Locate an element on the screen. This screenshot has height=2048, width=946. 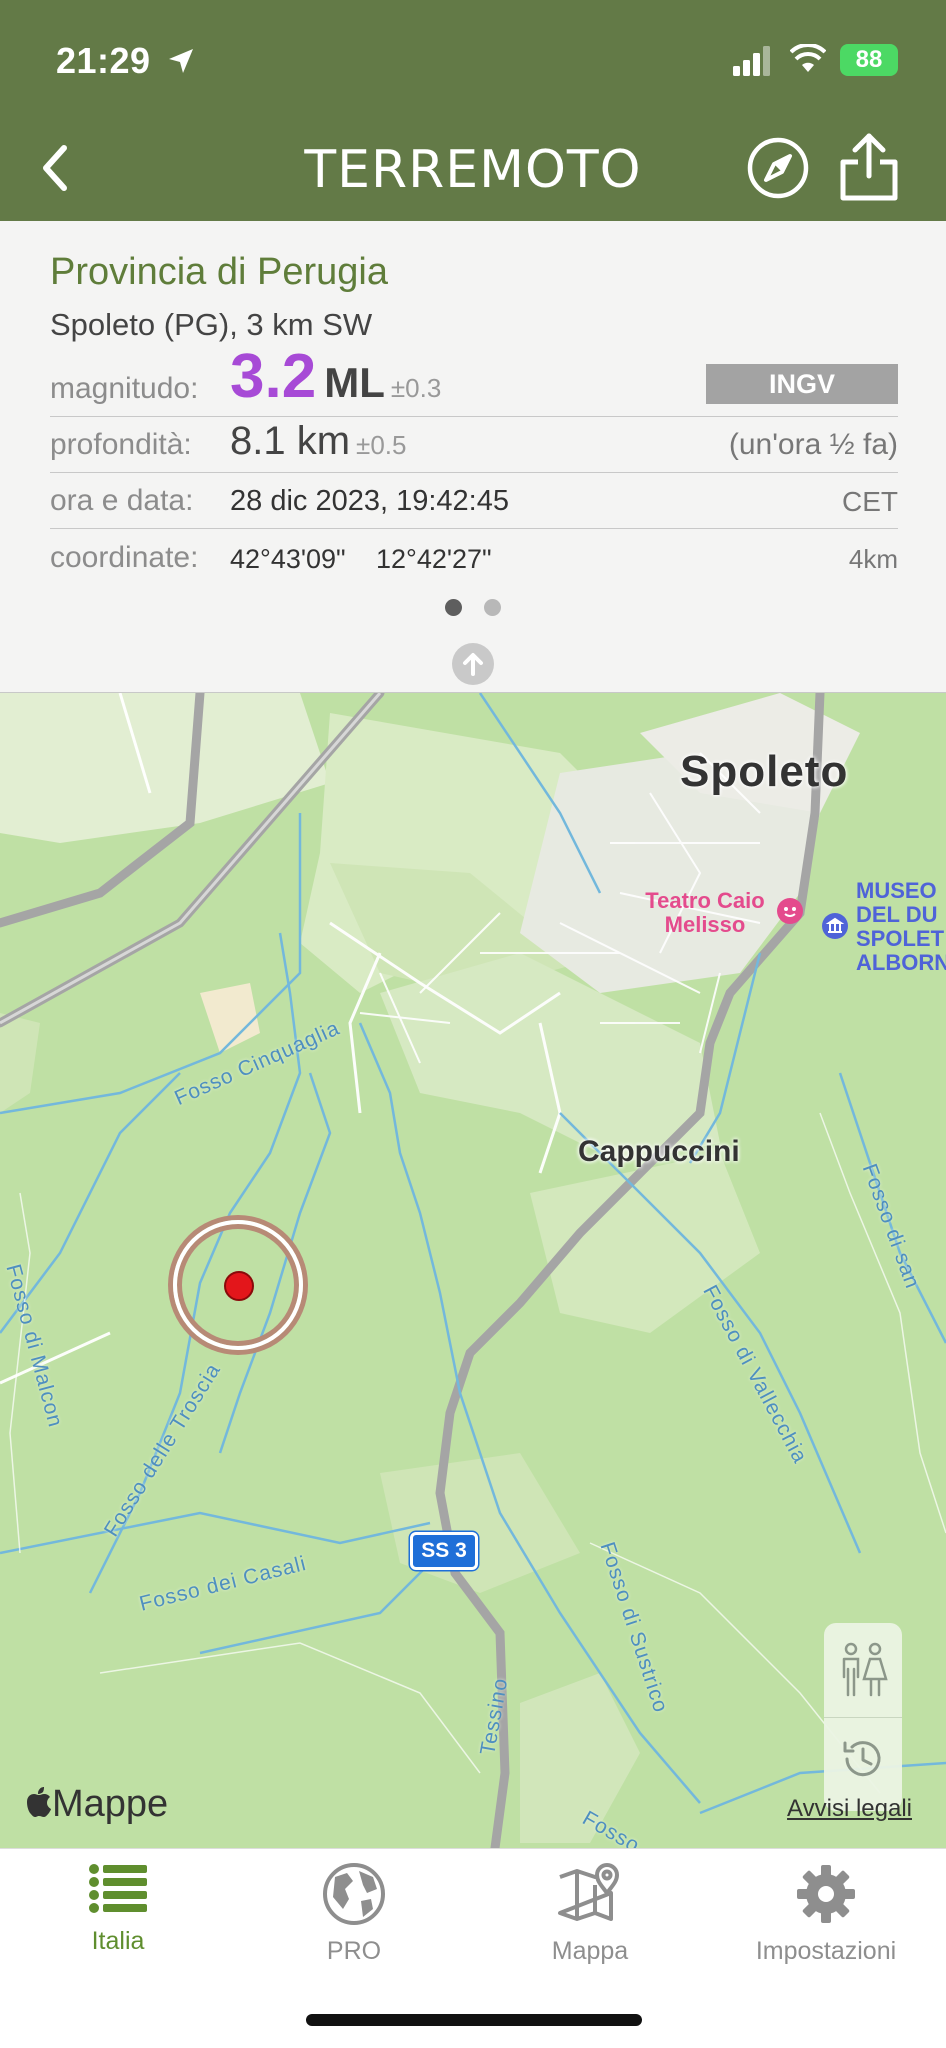
place-name: Spoleto (PG), 3 km SW is located at coordinates (211, 324).